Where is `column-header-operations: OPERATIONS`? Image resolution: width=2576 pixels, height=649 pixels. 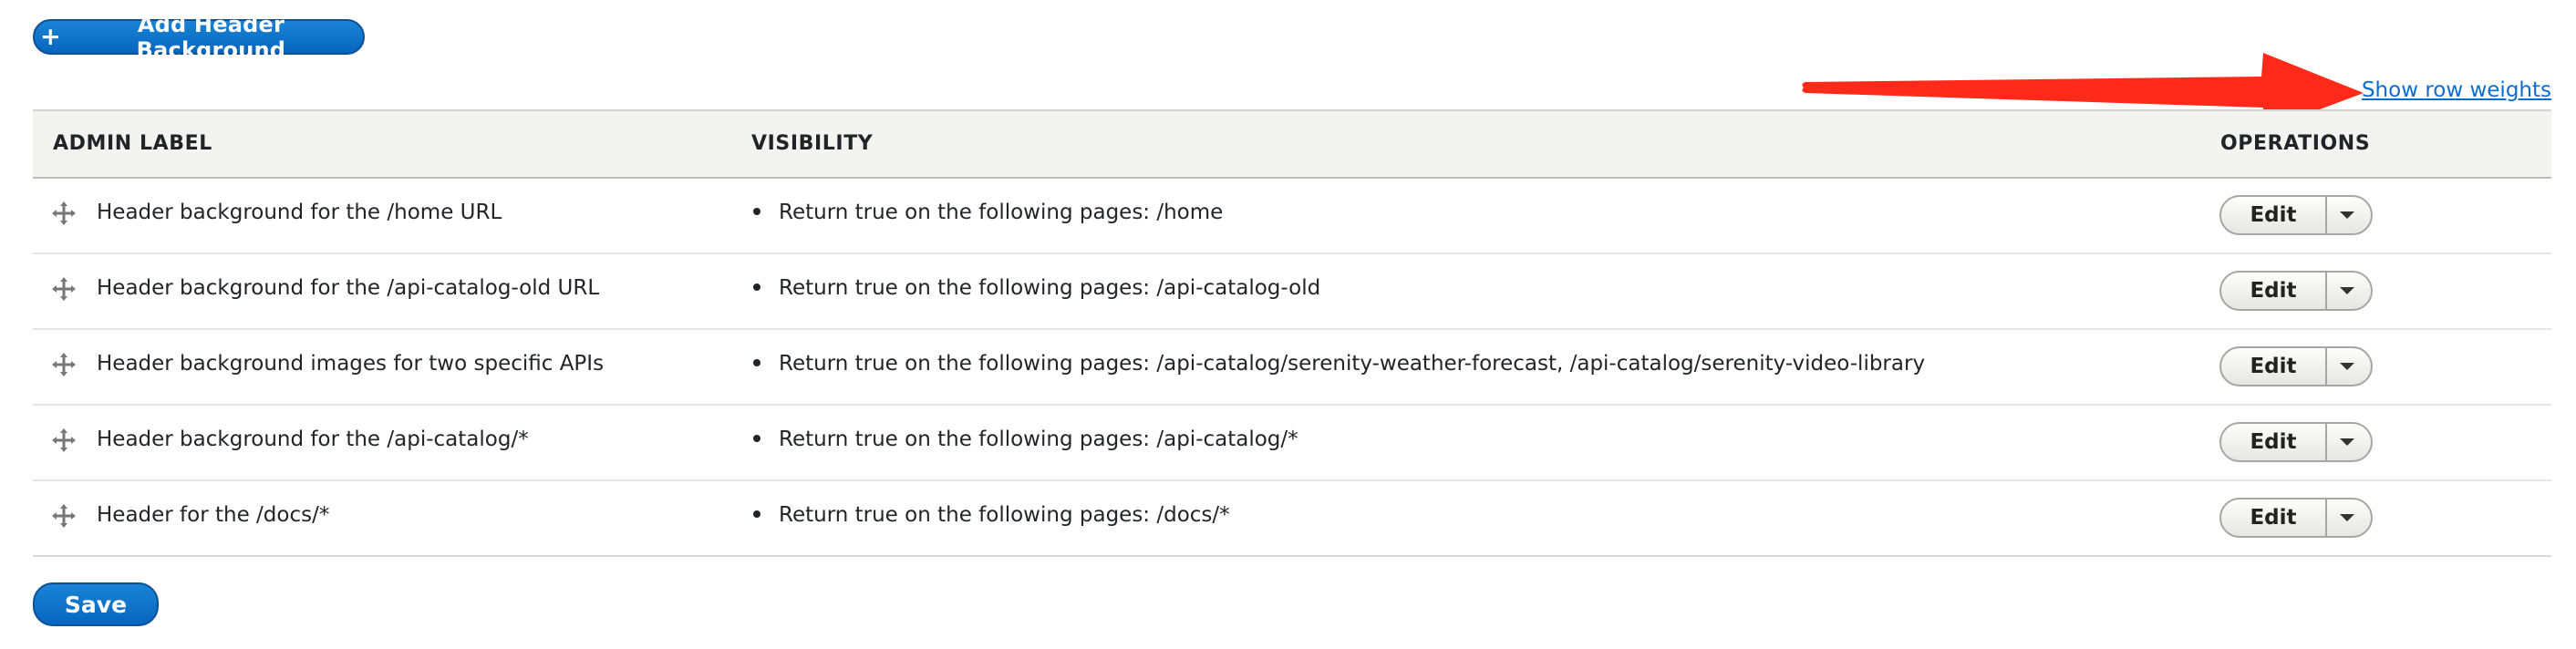
column-header-operations: OPERATIONS is located at coordinates (2295, 144).